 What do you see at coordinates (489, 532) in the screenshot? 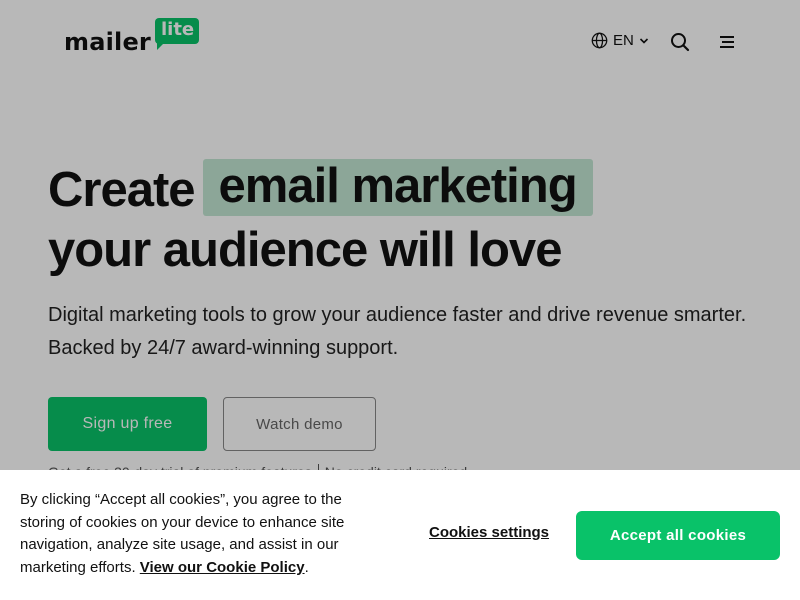
I see `cookies-settings-button: Cookies settings` at bounding box center [489, 532].